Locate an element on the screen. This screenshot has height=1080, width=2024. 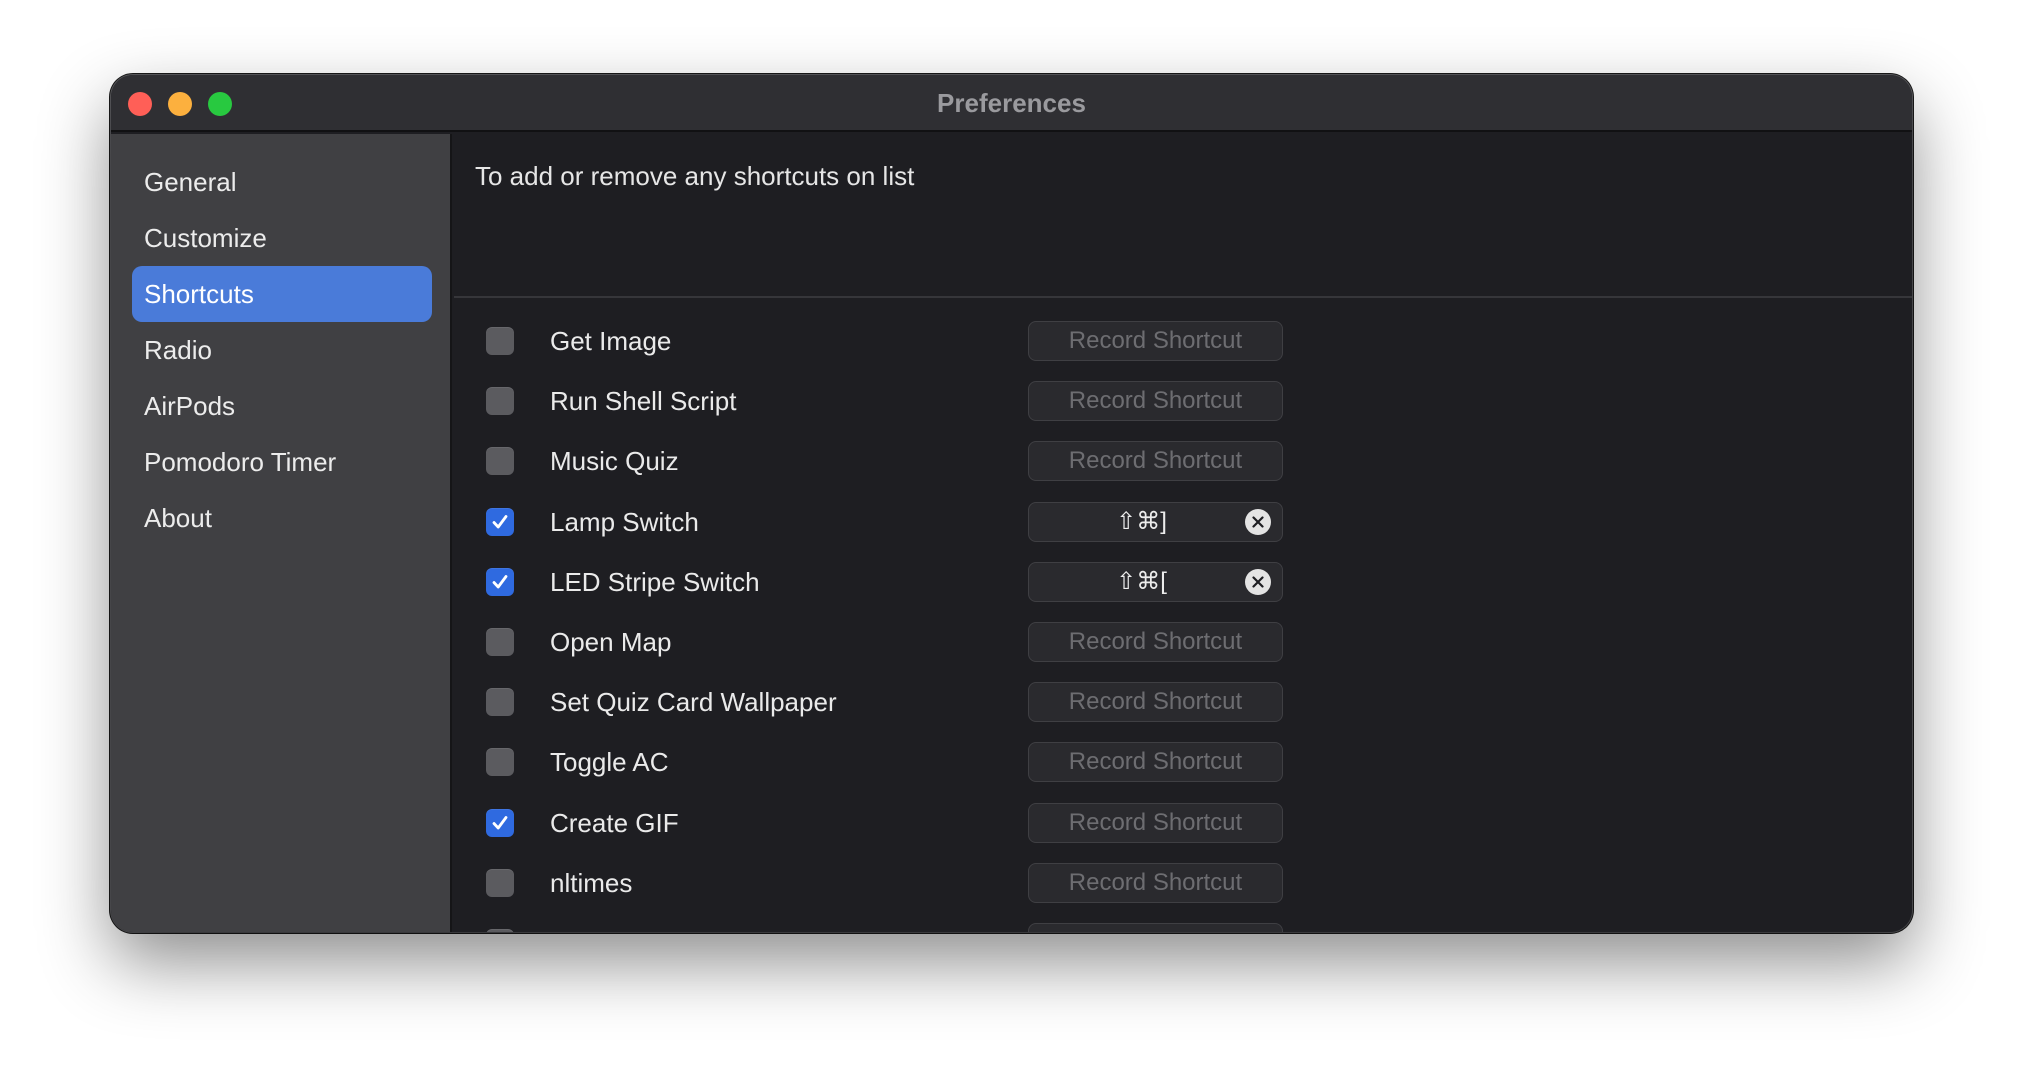
shortcut-row: Toggle AC Record Shortcut is located at coordinates (1183, 762).